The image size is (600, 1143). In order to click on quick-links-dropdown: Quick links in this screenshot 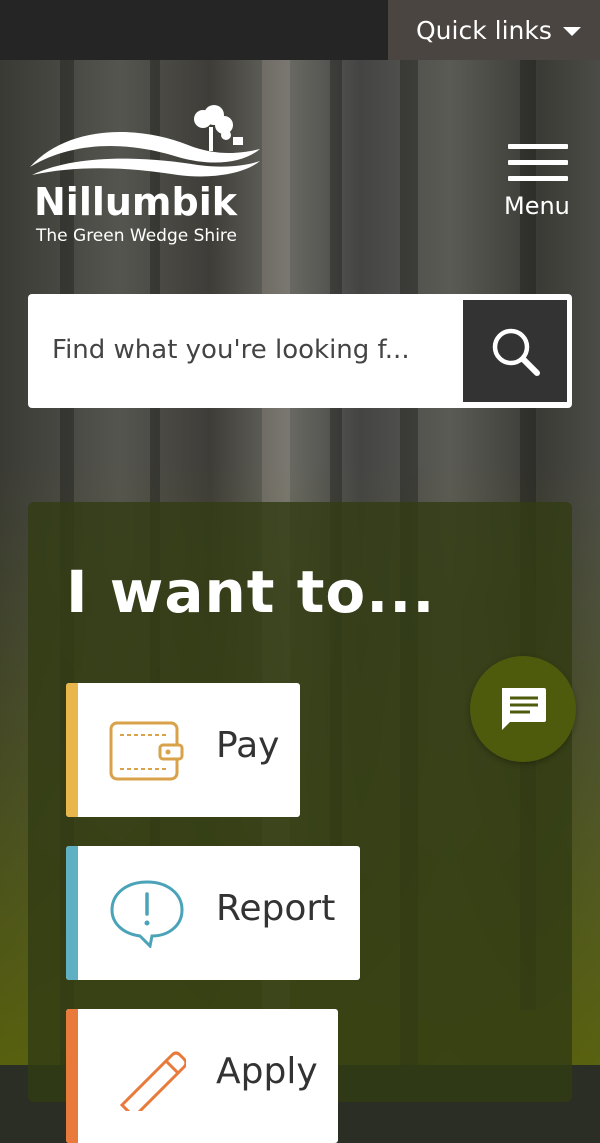, I will do `click(494, 30)`.